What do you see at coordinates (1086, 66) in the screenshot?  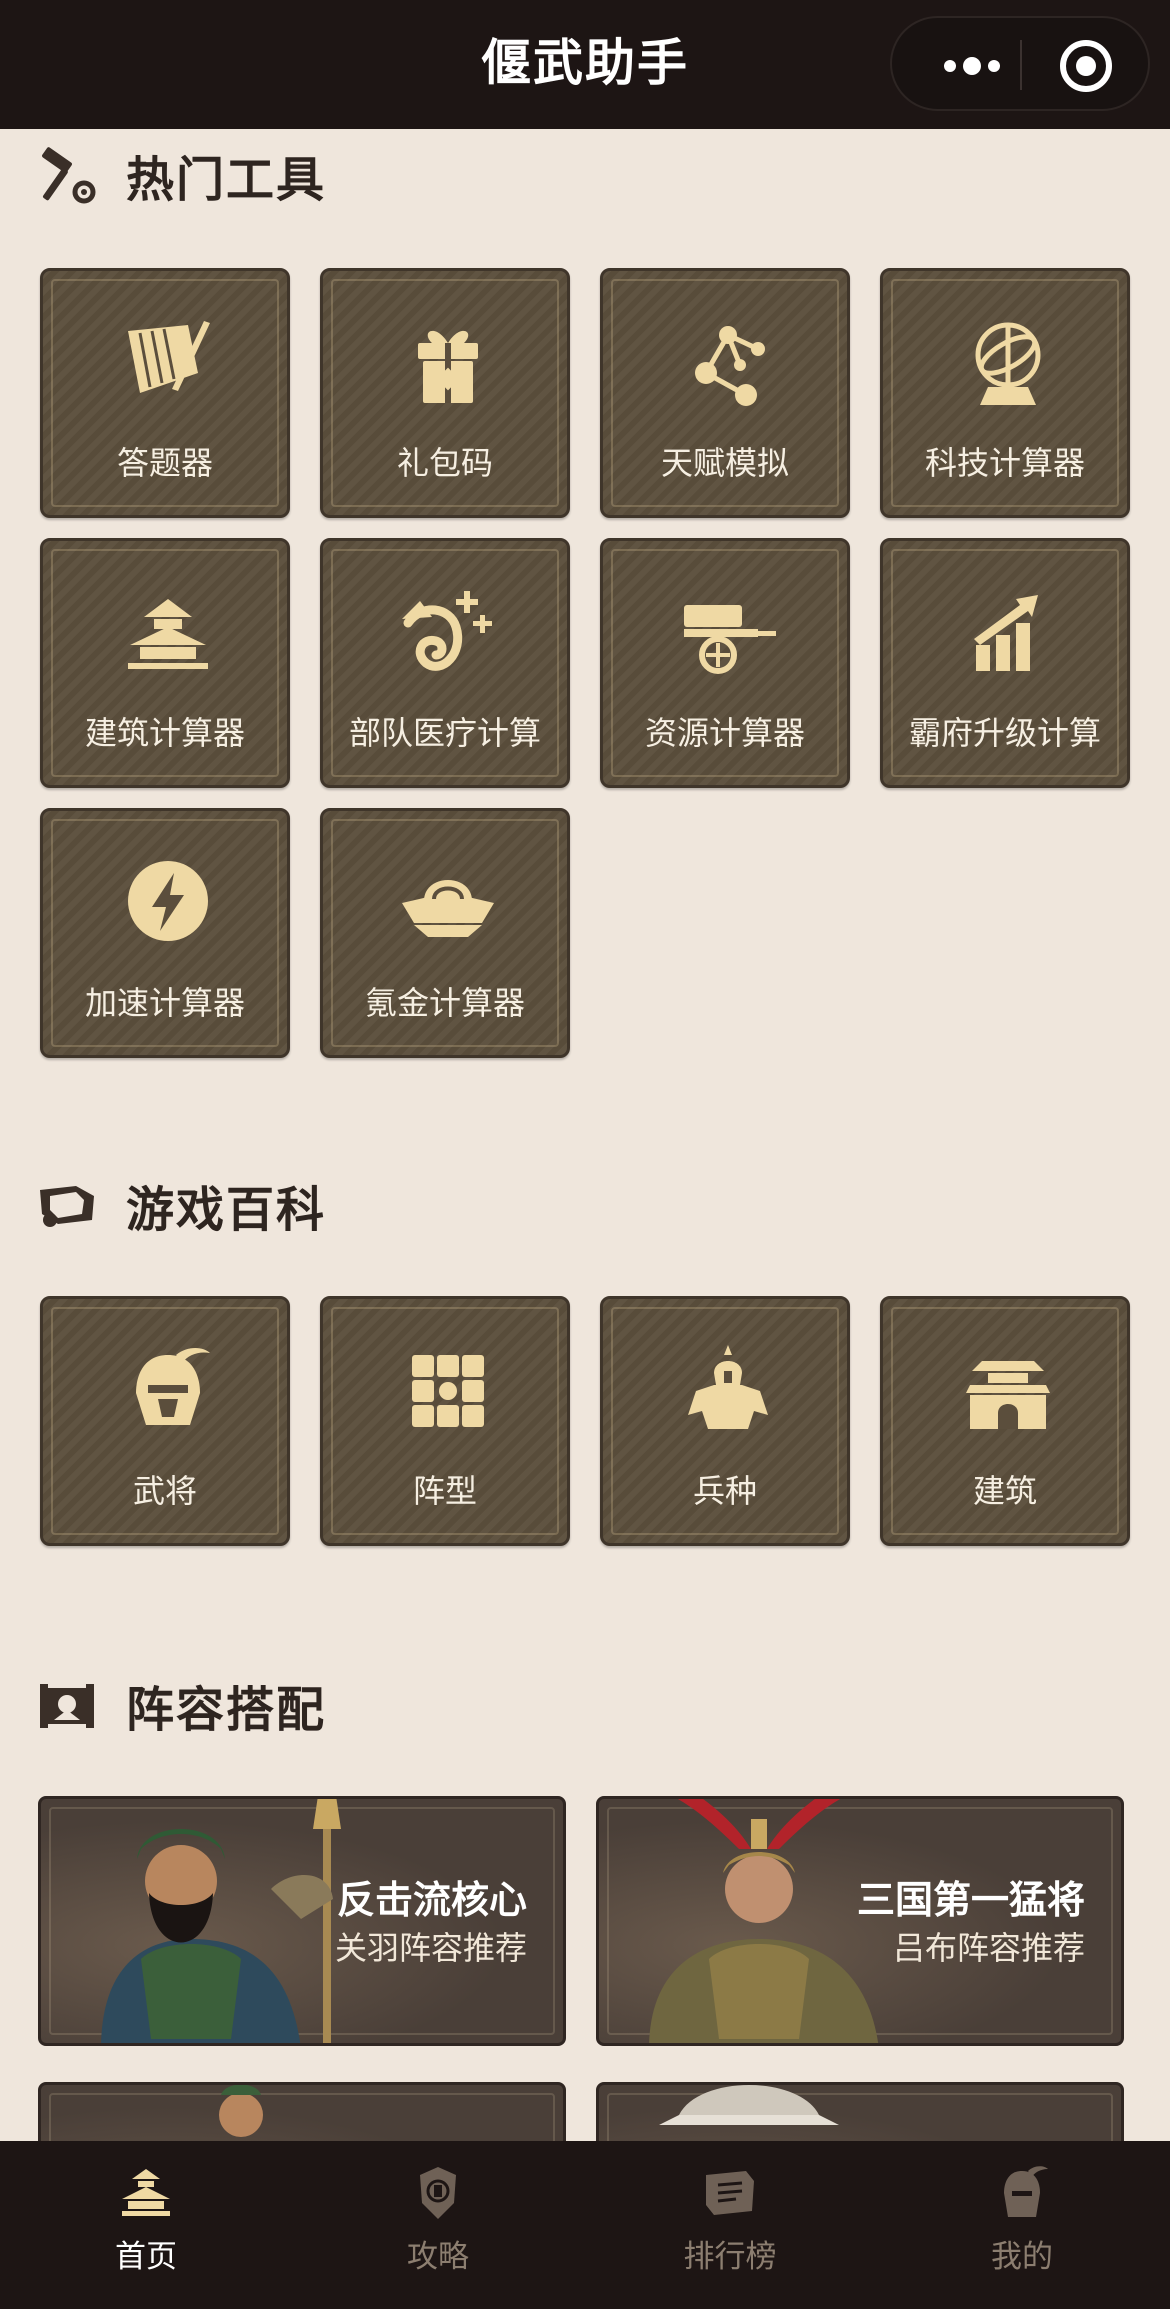 I see `close-mini-program-icon` at bounding box center [1086, 66].